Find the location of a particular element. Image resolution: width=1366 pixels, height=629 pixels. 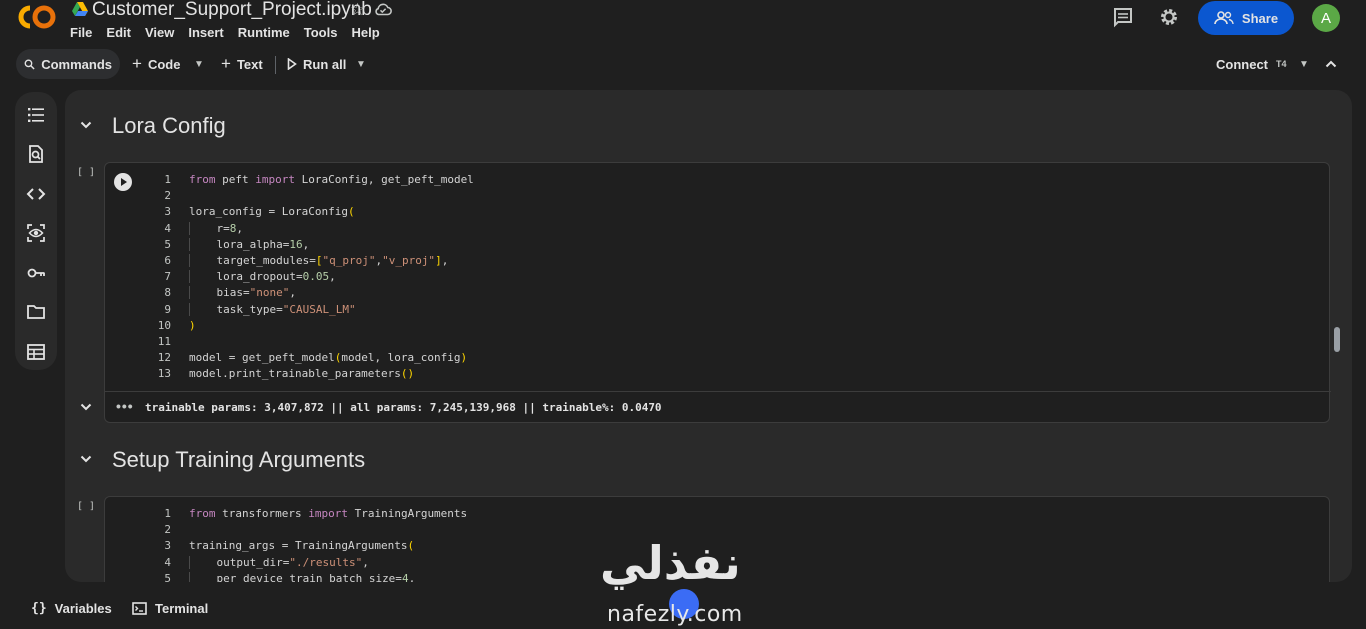

menu-tools: Tools is located at coordinates (321, 32).